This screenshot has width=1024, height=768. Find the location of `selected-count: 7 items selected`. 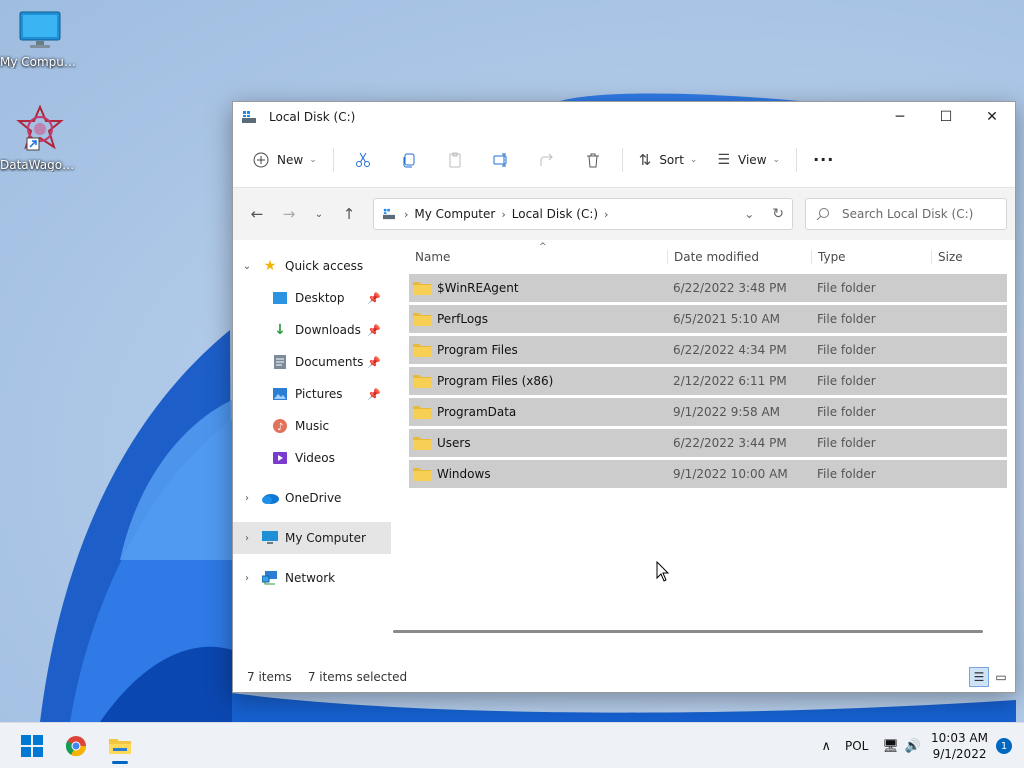

selected-count: 7 items selected is located at coordinates (357, 677).